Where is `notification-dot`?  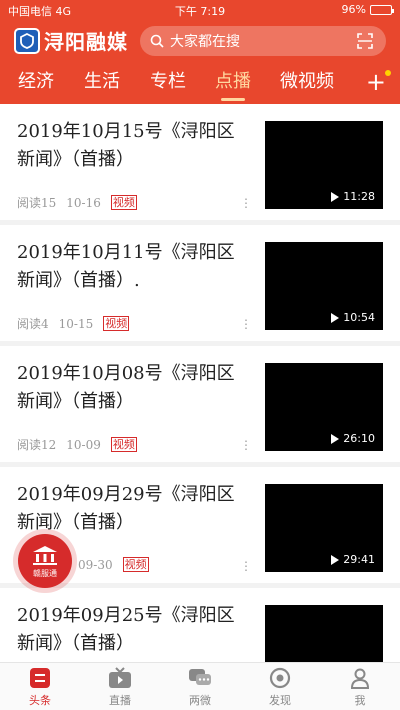 notification-dot is located at coordinates (388, 73).